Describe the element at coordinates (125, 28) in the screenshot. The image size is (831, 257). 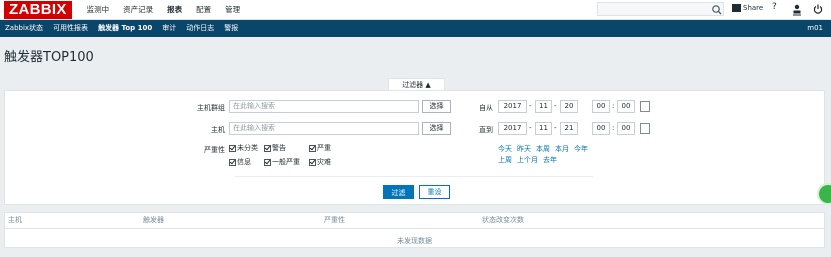
I see `subnav-triggers-top-100: 触发器 Top 100` at that location.